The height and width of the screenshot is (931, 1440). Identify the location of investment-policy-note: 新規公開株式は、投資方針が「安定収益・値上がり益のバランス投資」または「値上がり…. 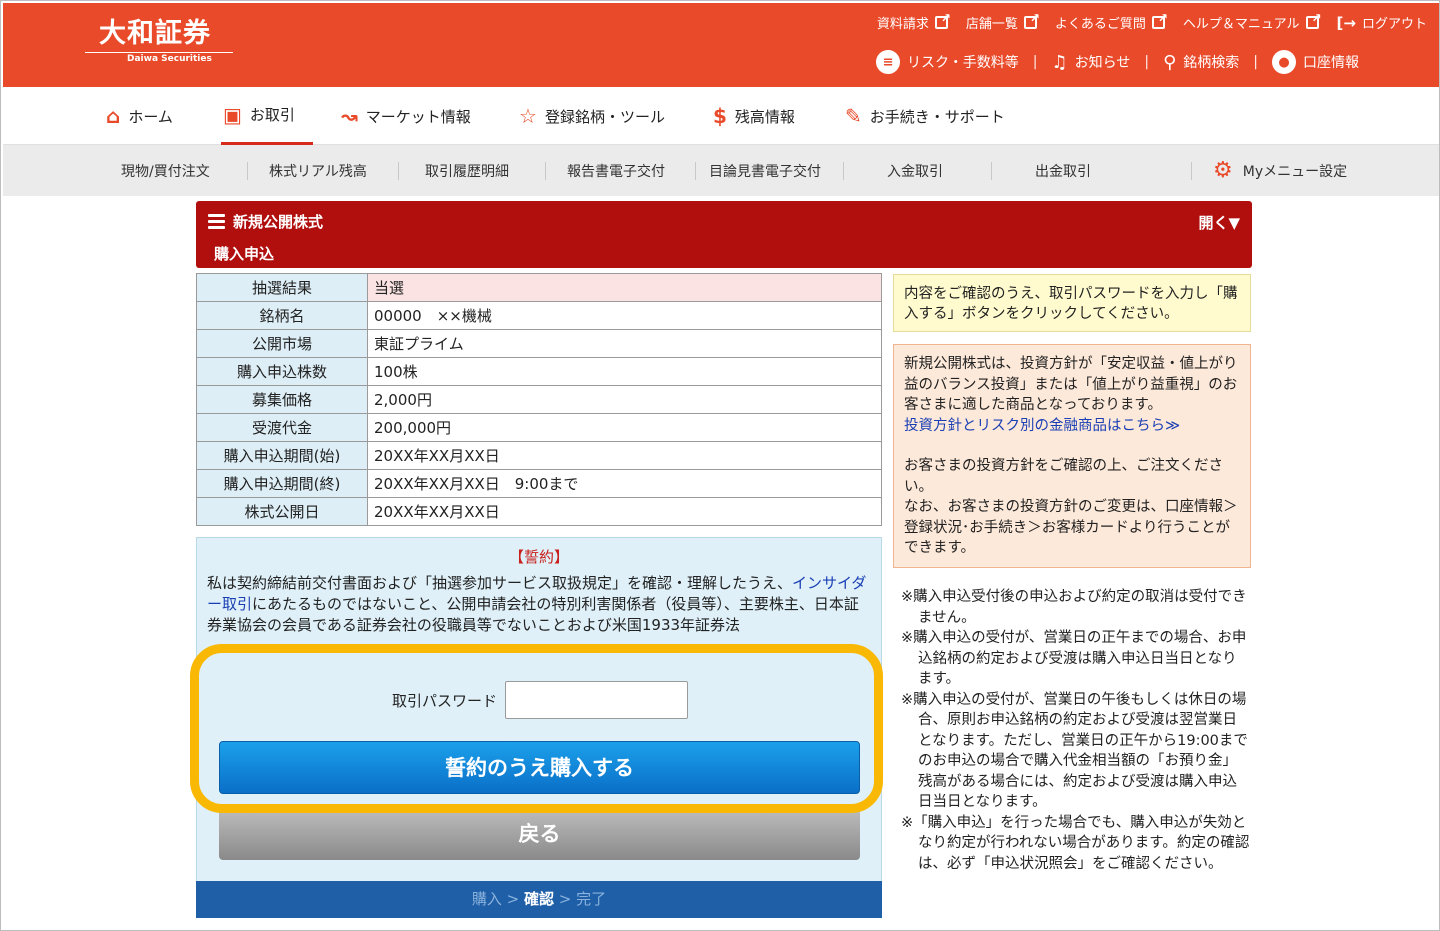
(1072, 456).